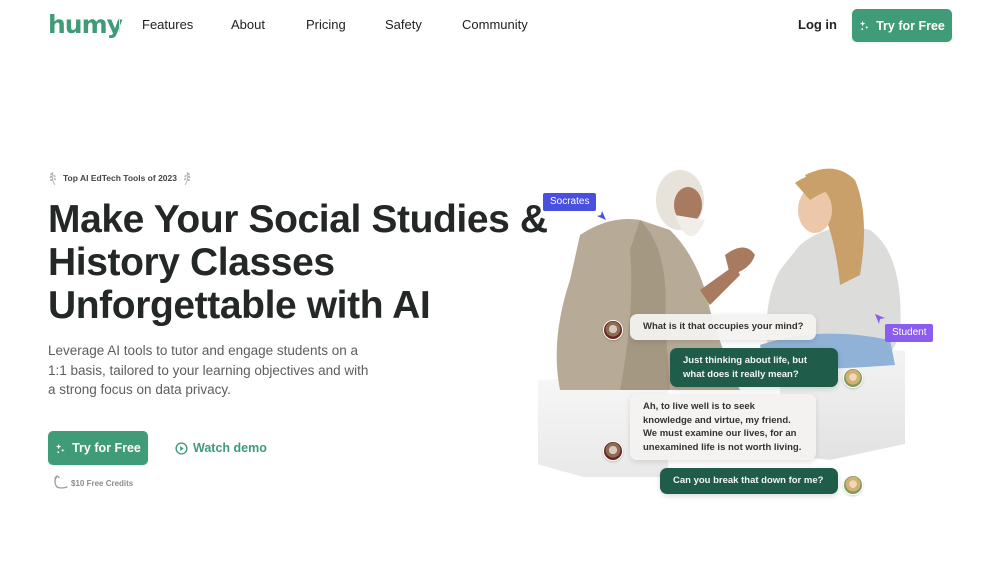 The width and height of the screenshot is (1000, 562). What do you see at coordinates (230, 448) in the screenshot?
I see `watch-demo-label: Watch demo` at bounding box center [230, 448].